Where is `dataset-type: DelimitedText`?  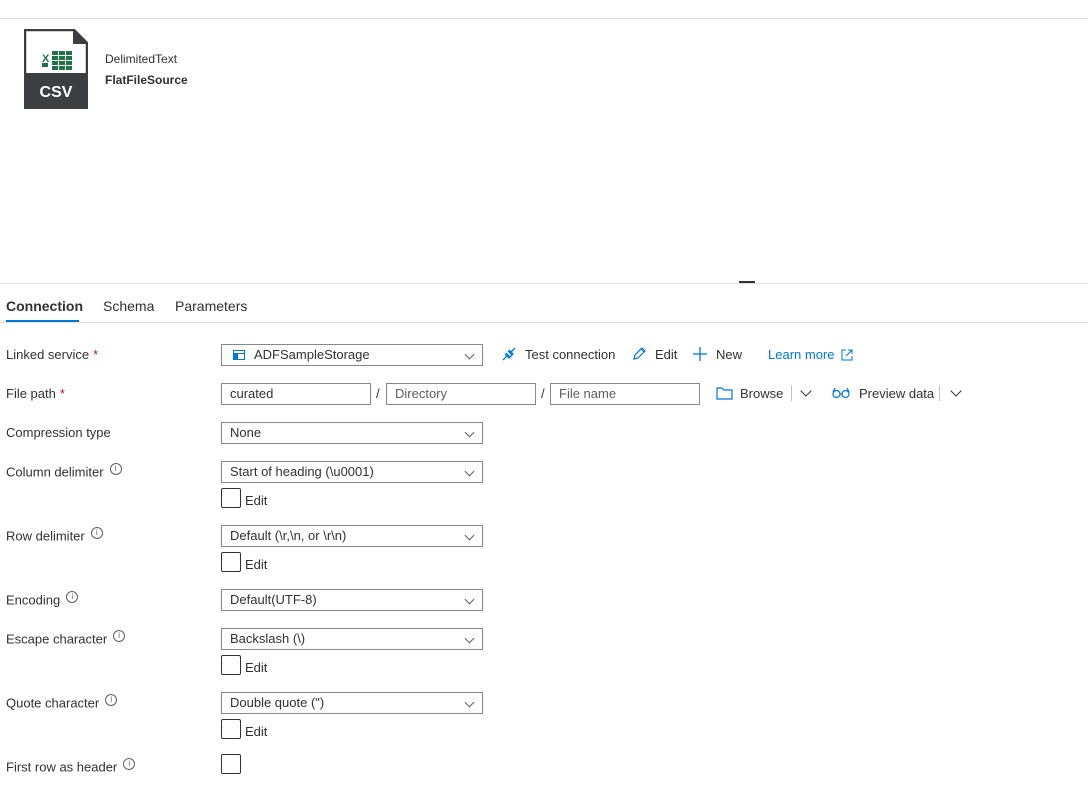 dataset-type: DelimitedText is located at coordinates (141, 59).